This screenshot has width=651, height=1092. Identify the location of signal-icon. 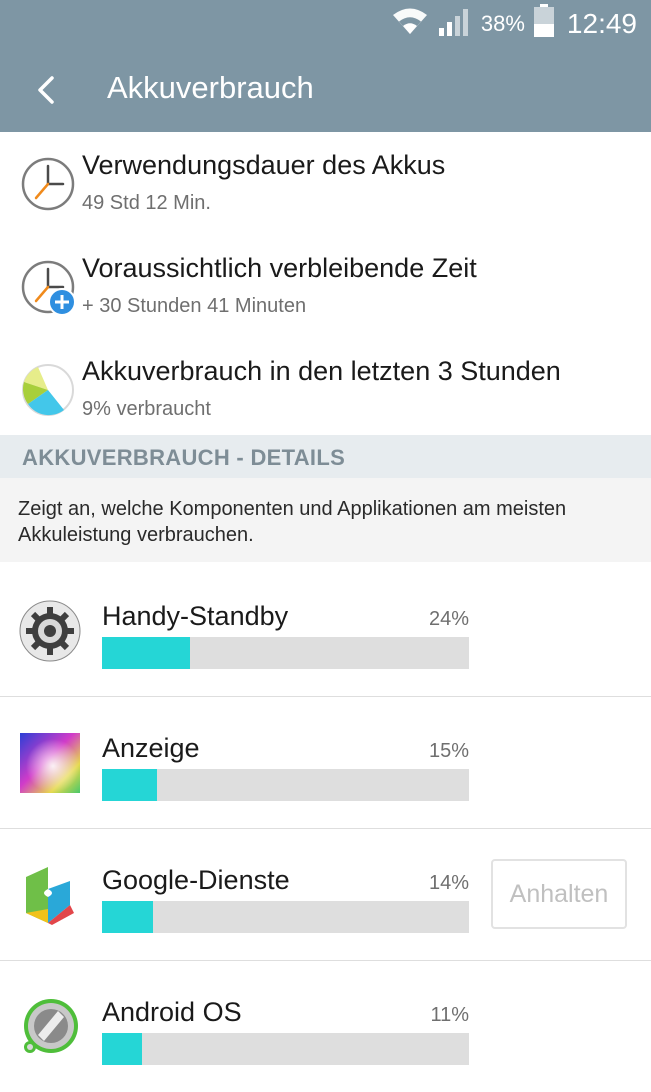
(455, 24).